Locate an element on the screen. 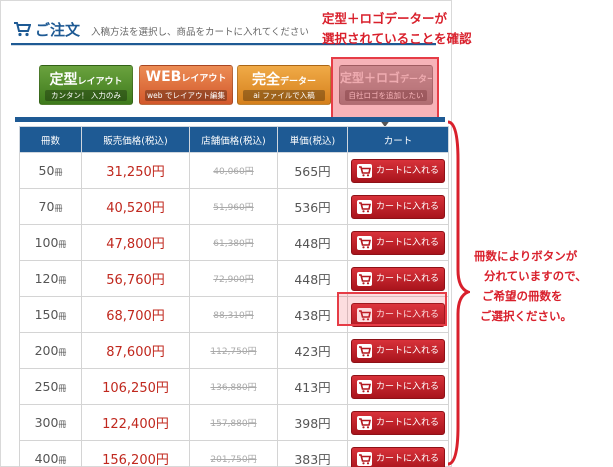 The height and width of the screenshot is (467, 613). store-price-cell: 40,060円 is located at coordinates (233, 170).